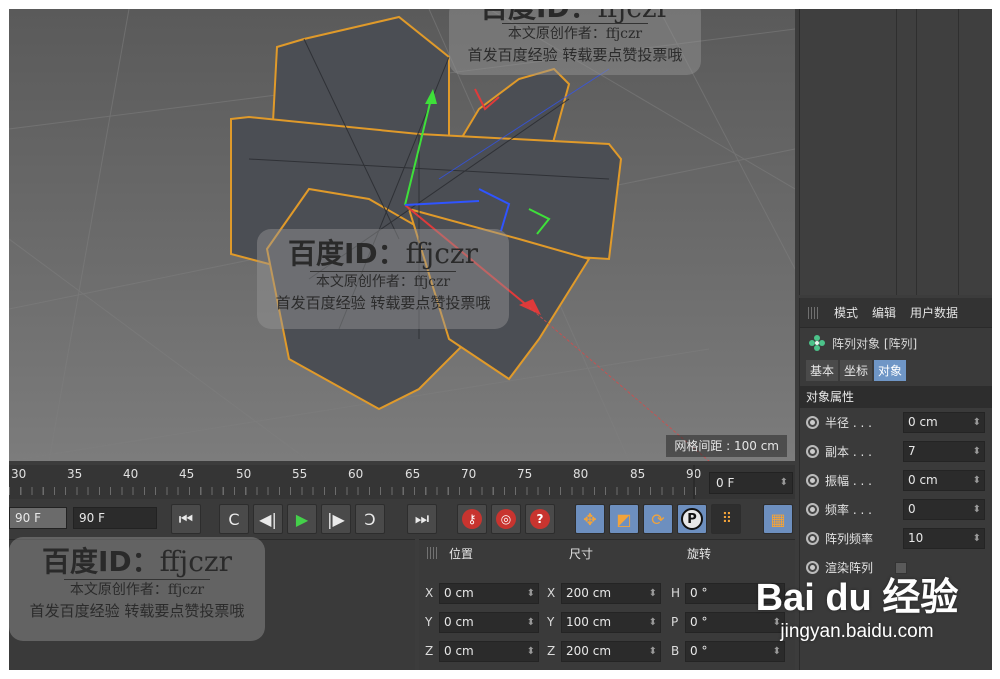 The width and height of the screenshot is (1000, 679). Describe the element at coordinates (489, 593) in the screenshot. I see `position-x-field: 0 cm` at that location.